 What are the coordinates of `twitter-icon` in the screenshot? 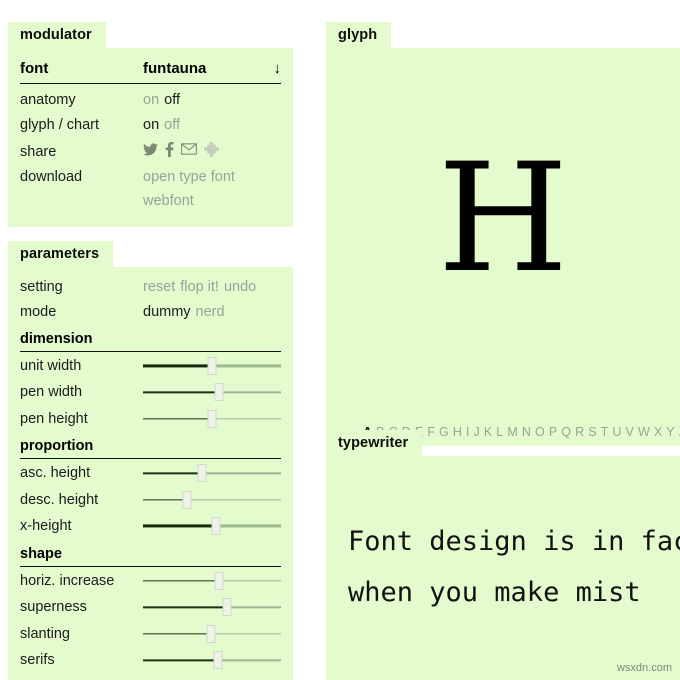 It's located at (150, 149).